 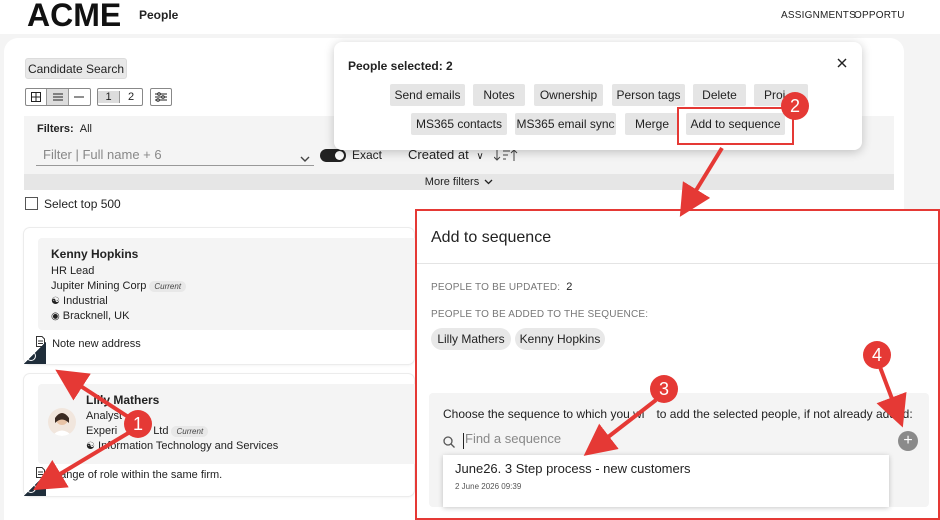 What do you see at coordinates (664, 389) in the screenshot?
I see `callout-badge-3: 3` at bounding box center [664, 389].